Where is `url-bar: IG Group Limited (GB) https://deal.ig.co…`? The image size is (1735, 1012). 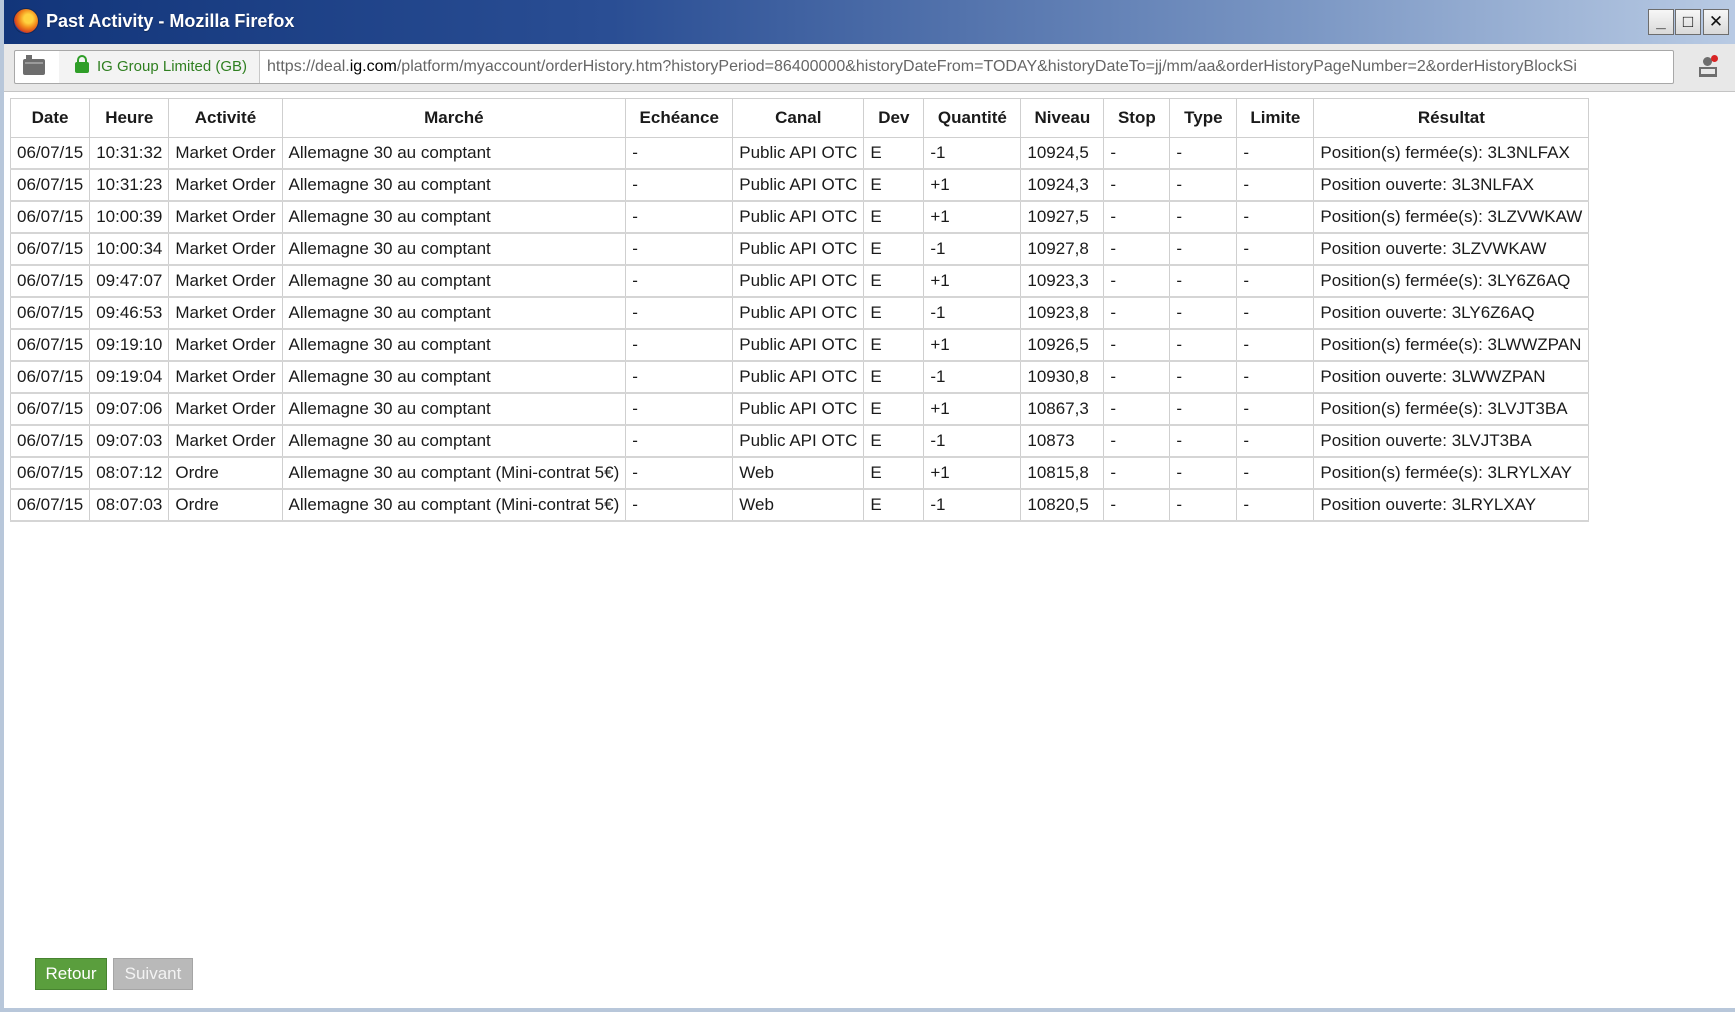
url-bar: IG Group Limited (GB) https://deal.ig.co… is located at coordinates (844, 67).